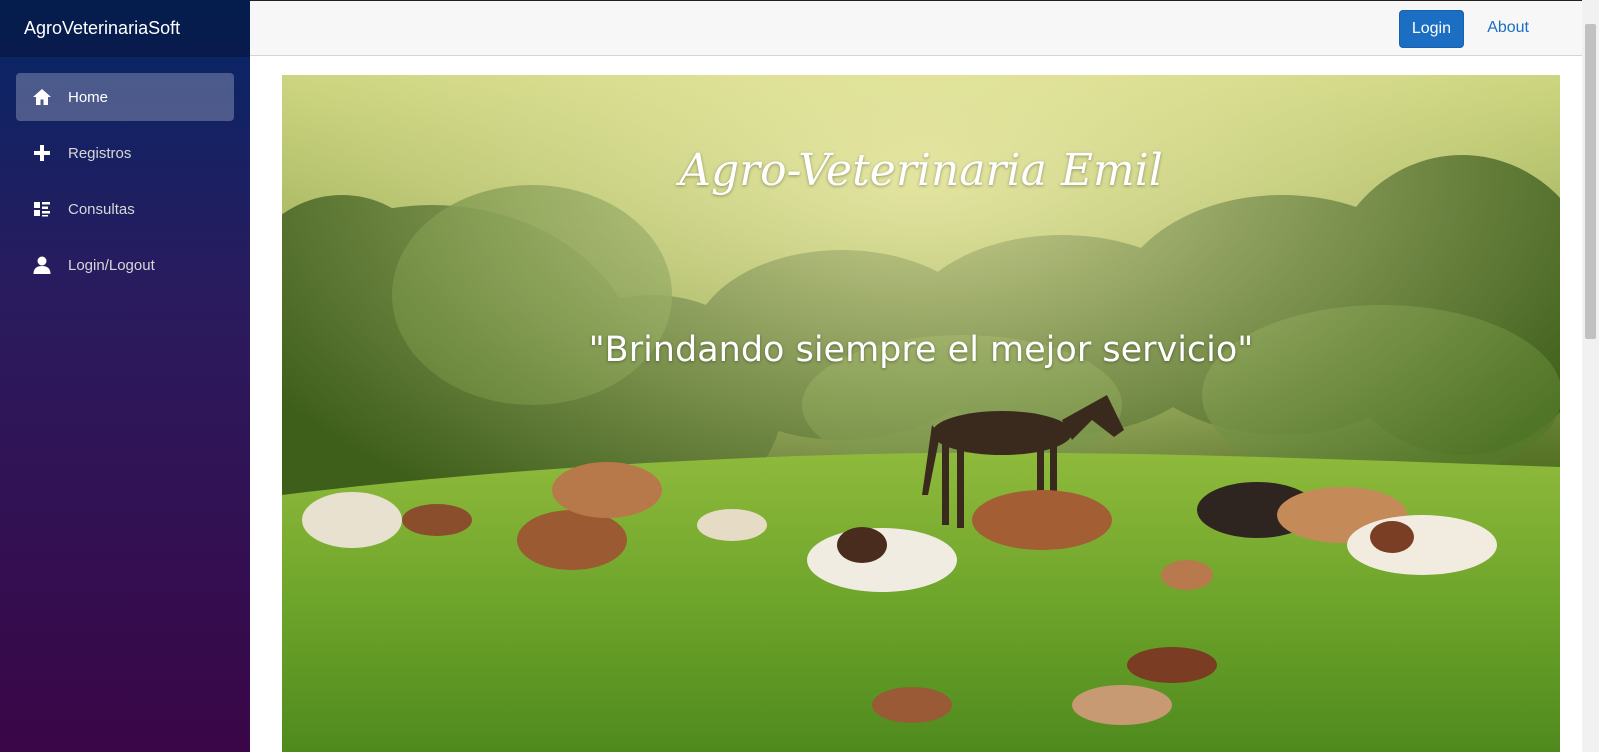 Image resolution: width=1599 pixels, height=752 pixels. What do you see at coordinates (111, 265) in the screenshot?
I see `sidebar-item-label: Login/Logout` at bounding box center [111, 265].